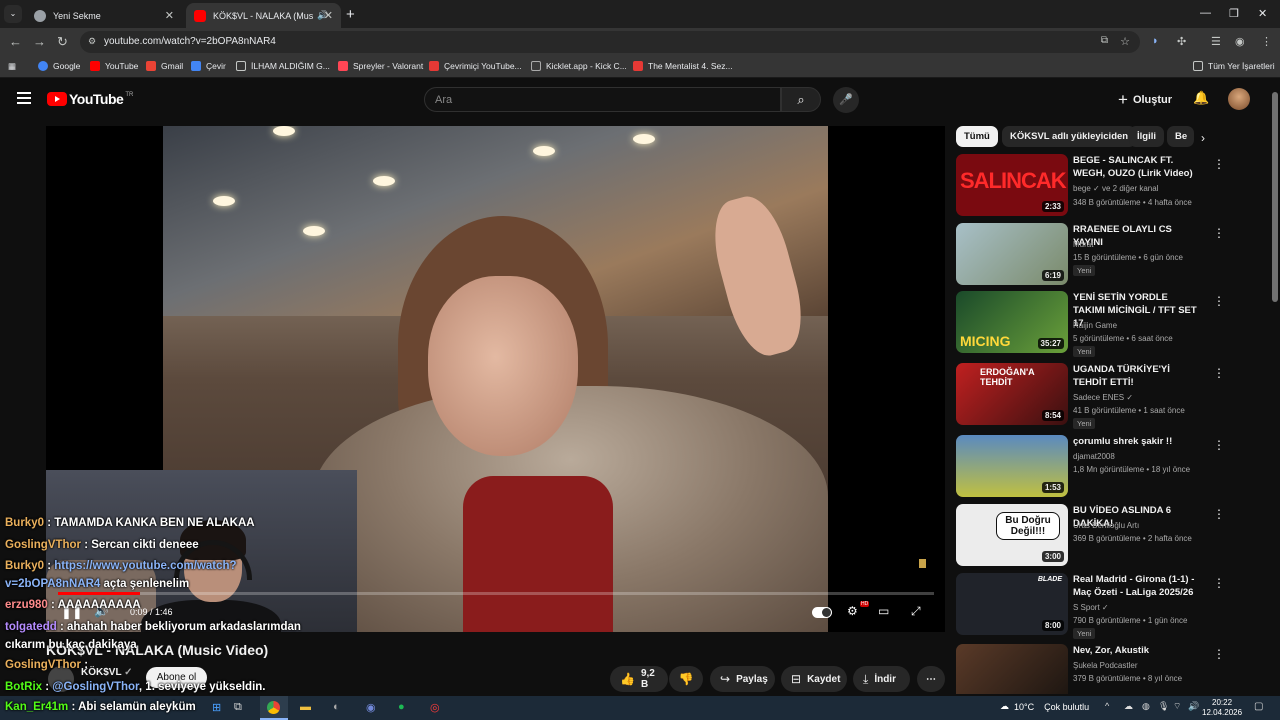 The height and width of the screenshot is (720, 1280). I want to click on chip-all: Tümü, so click(977, 136).